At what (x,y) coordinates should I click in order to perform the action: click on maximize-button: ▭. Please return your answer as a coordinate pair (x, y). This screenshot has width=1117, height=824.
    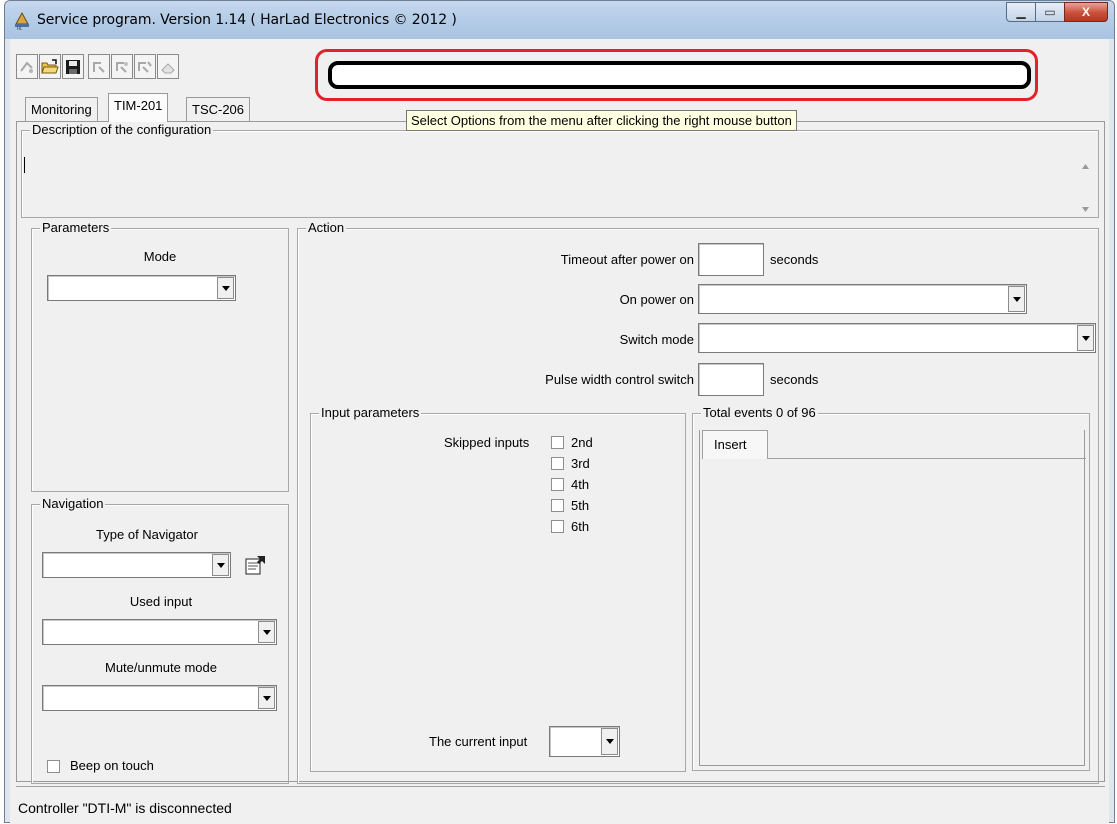
    Looking at the image, I should click on (1050, 12).